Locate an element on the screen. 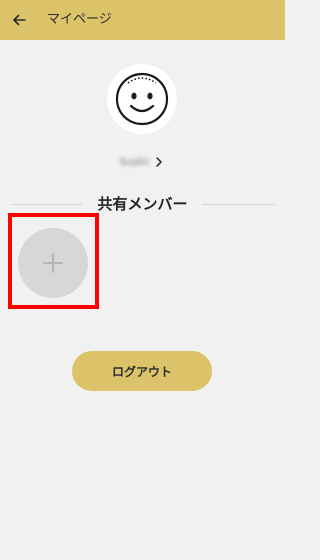 The image size is (320, 560). avatar is located at coordinates (142, 99).